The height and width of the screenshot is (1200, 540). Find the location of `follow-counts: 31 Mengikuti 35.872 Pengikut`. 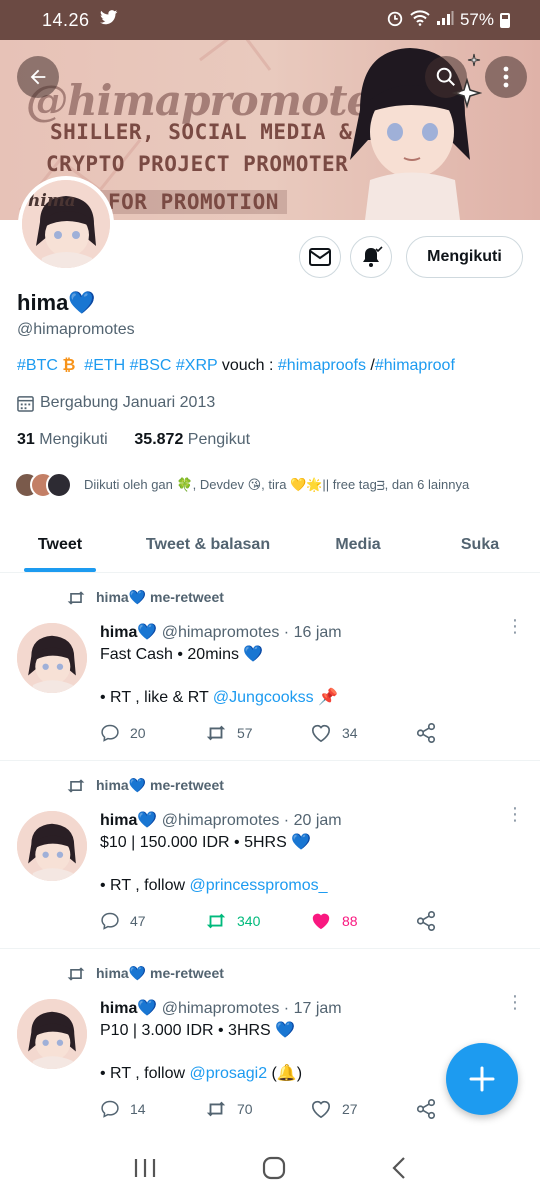

follow-counts: 31 Mengikuti 35.872 Pengikut is located at coordinates (133, 440).